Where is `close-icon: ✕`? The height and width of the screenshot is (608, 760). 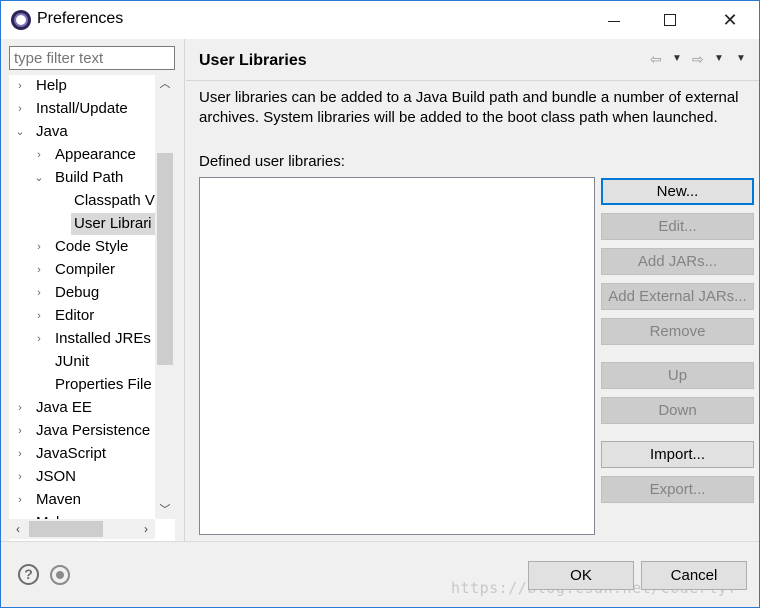 close-icon: ✕ is located at coordinates (730, 20).